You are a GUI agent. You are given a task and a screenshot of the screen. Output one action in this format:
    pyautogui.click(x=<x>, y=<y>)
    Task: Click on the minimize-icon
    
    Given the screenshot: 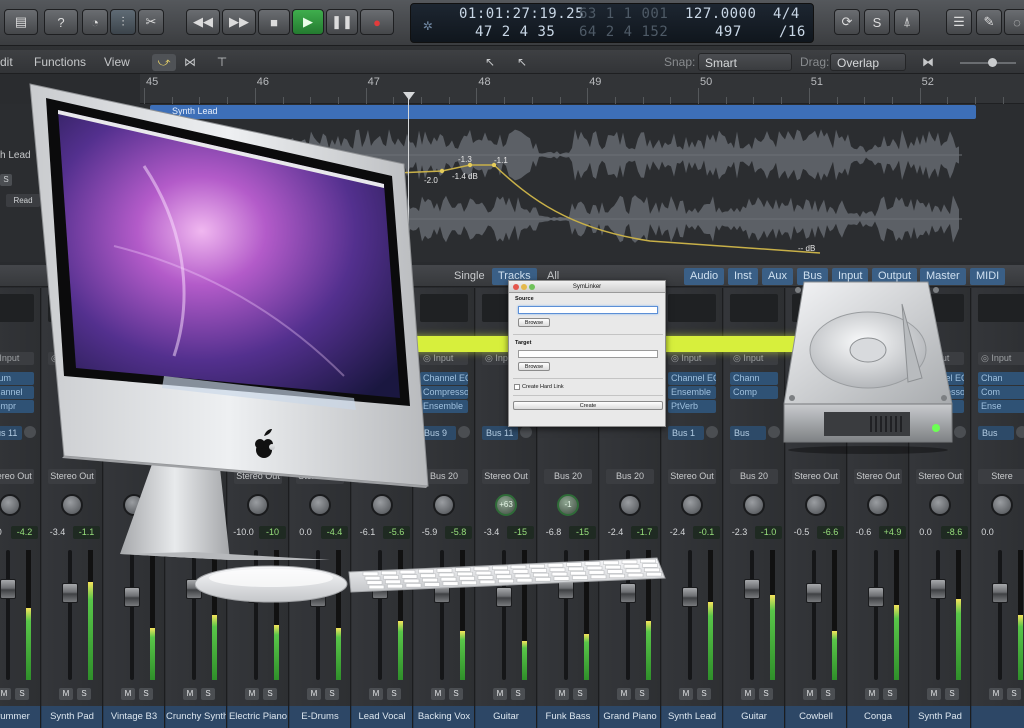 What is the action you would take?
    pyautogui.click(x=524, y=287)
    